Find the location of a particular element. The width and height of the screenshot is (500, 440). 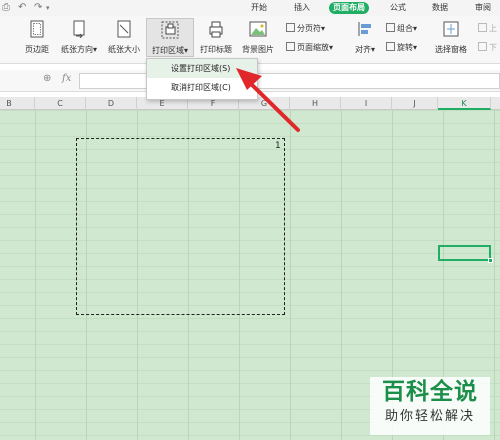

print-titles-label: 打印标题 is located at coordinates (216, 49).